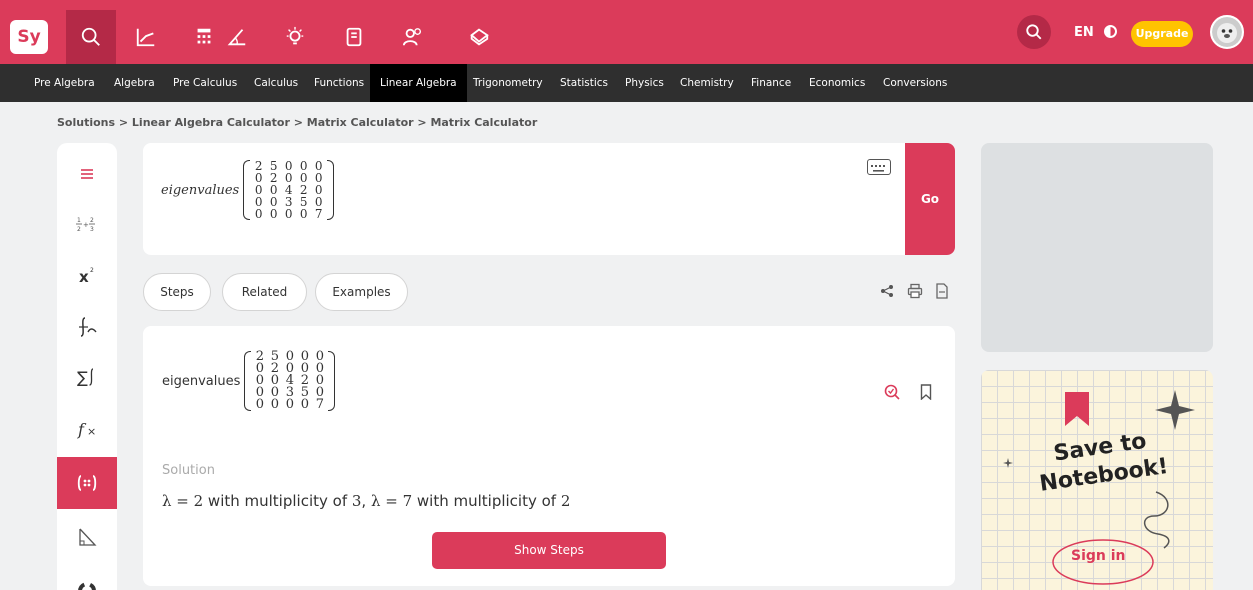 This screenshot has width=1253, height=590. What do you see at coordinates (879, 167) in the screenshot?
I see `keyboard-icon` at bounding box center [879, 167].